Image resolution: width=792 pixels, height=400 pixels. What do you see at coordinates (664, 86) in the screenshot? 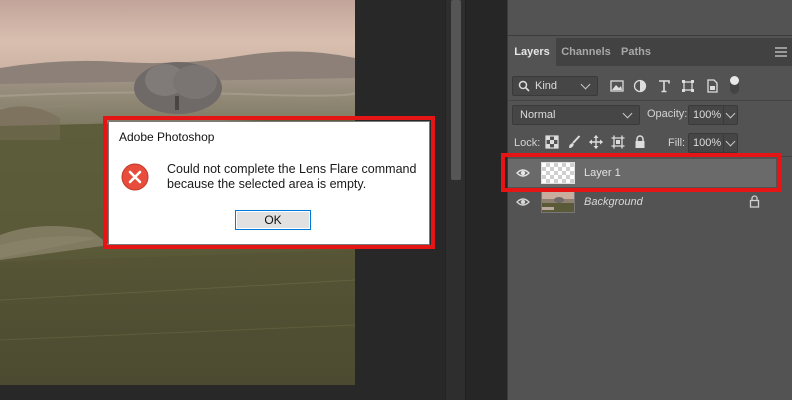
I see `type-layer-filter-icon` at bounding box center [664, 86].